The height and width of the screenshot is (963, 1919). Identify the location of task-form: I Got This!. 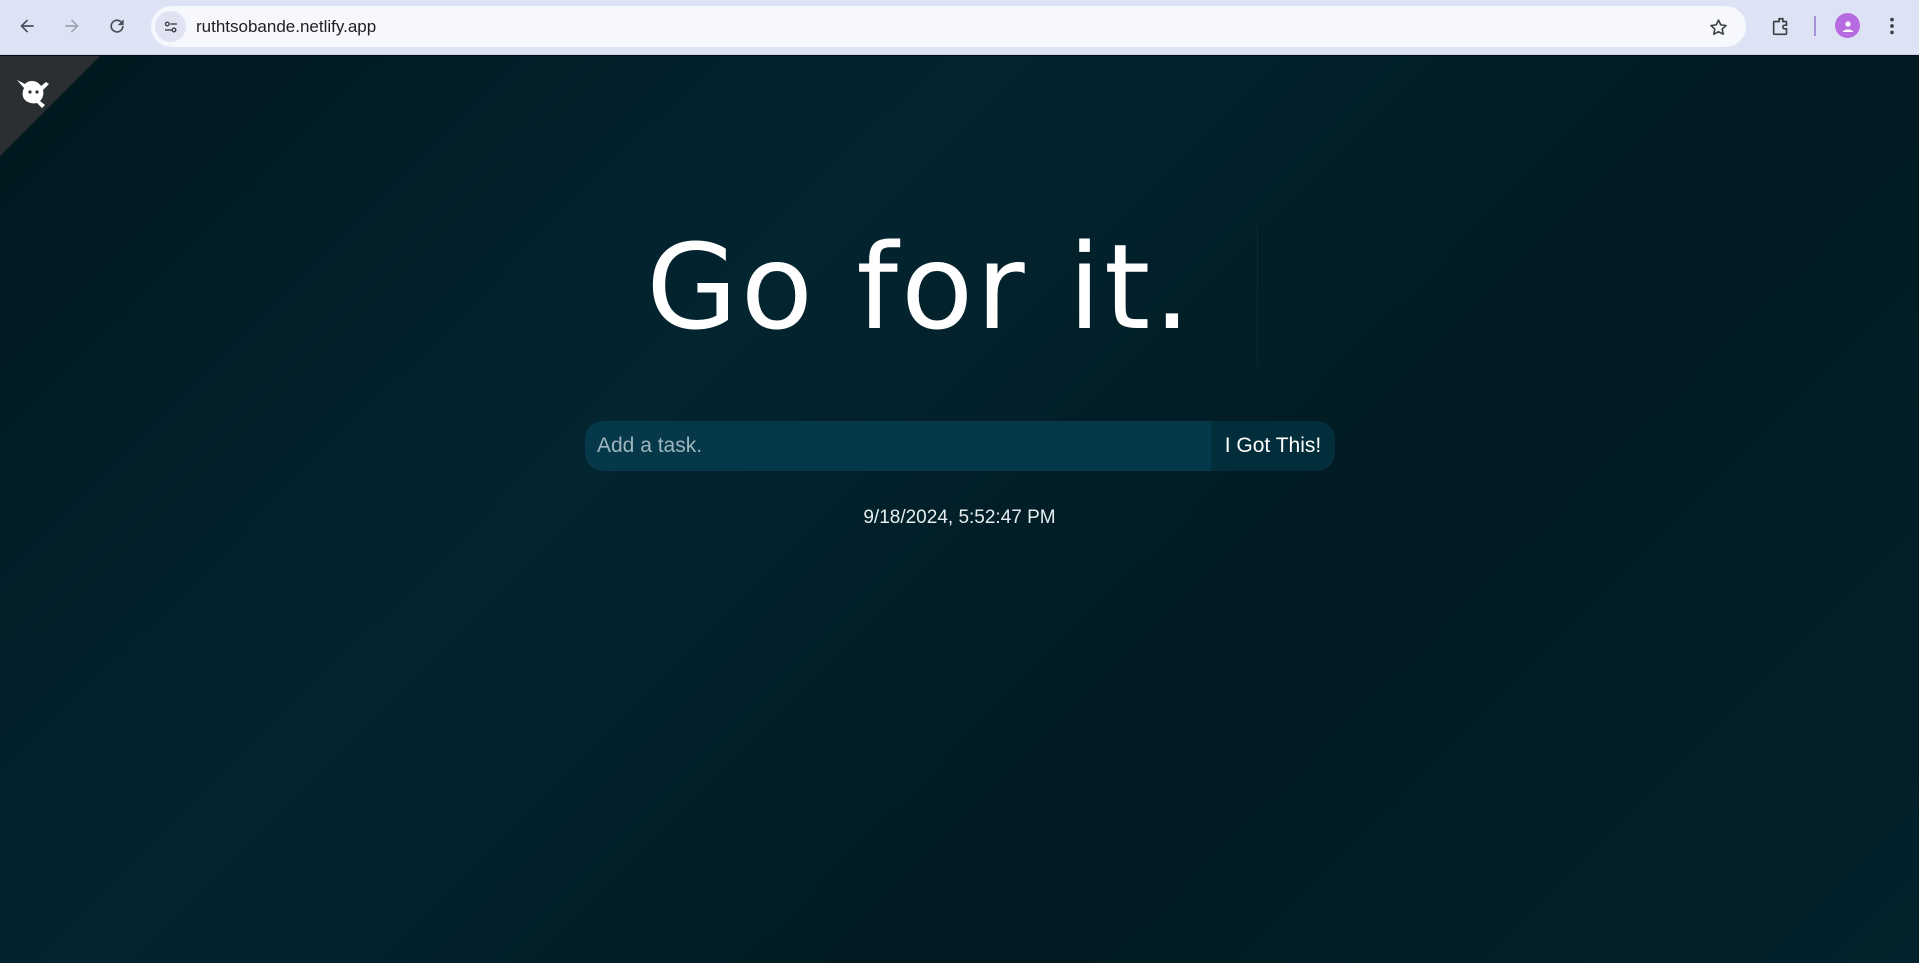
(960, 446).